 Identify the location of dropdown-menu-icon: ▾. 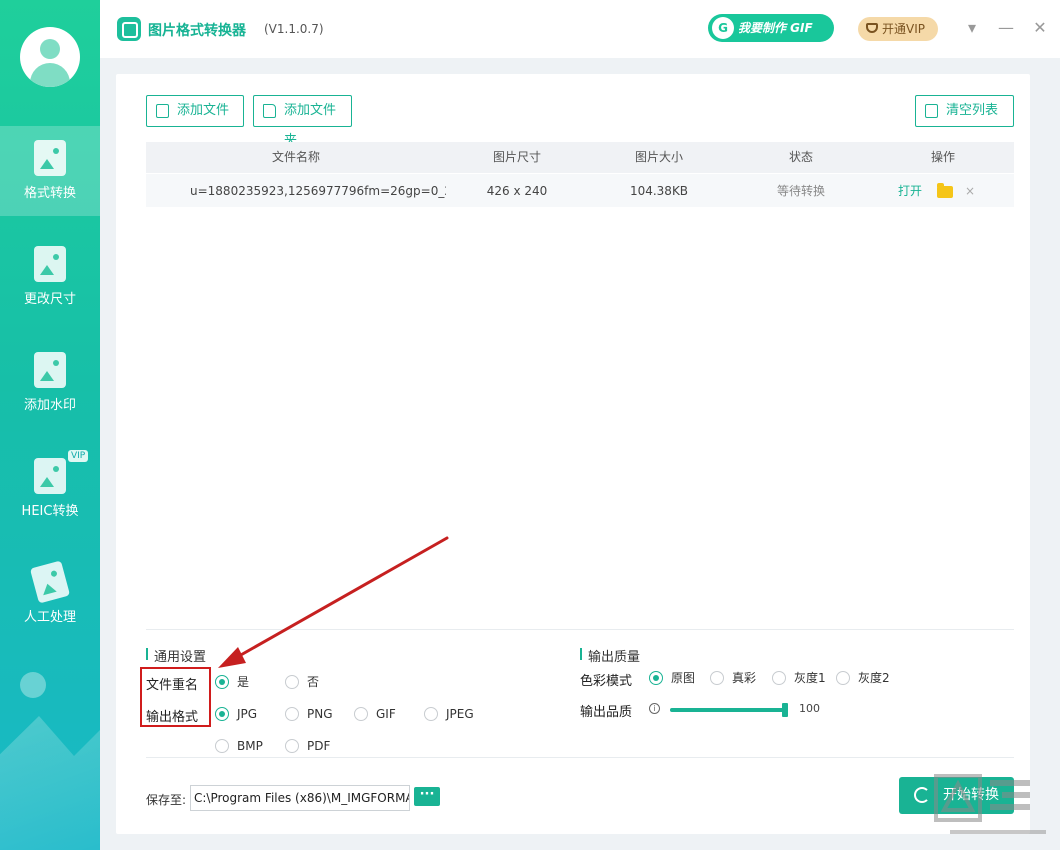
(972, 28).